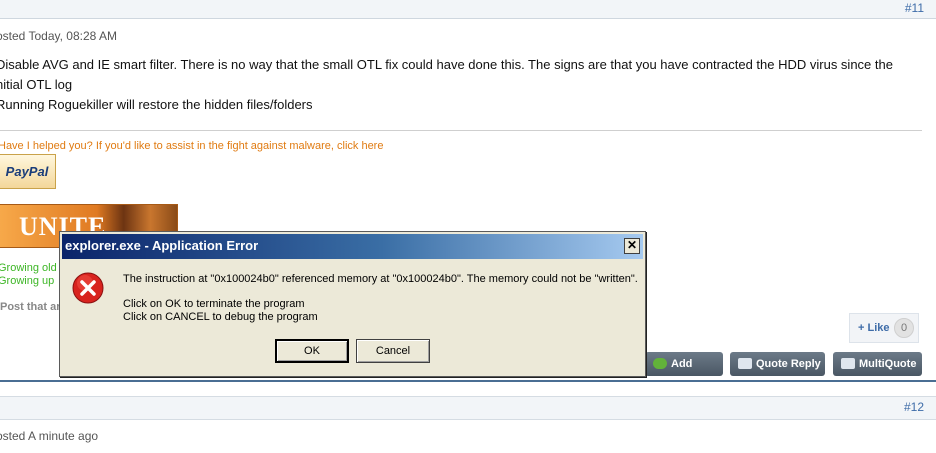 Image resolution: width=936 pixels, height=453 pixels. What do you see at coordinates (88, 288) in the screenshot?
I see `error-x-icon` at bounding box center [88, 288].